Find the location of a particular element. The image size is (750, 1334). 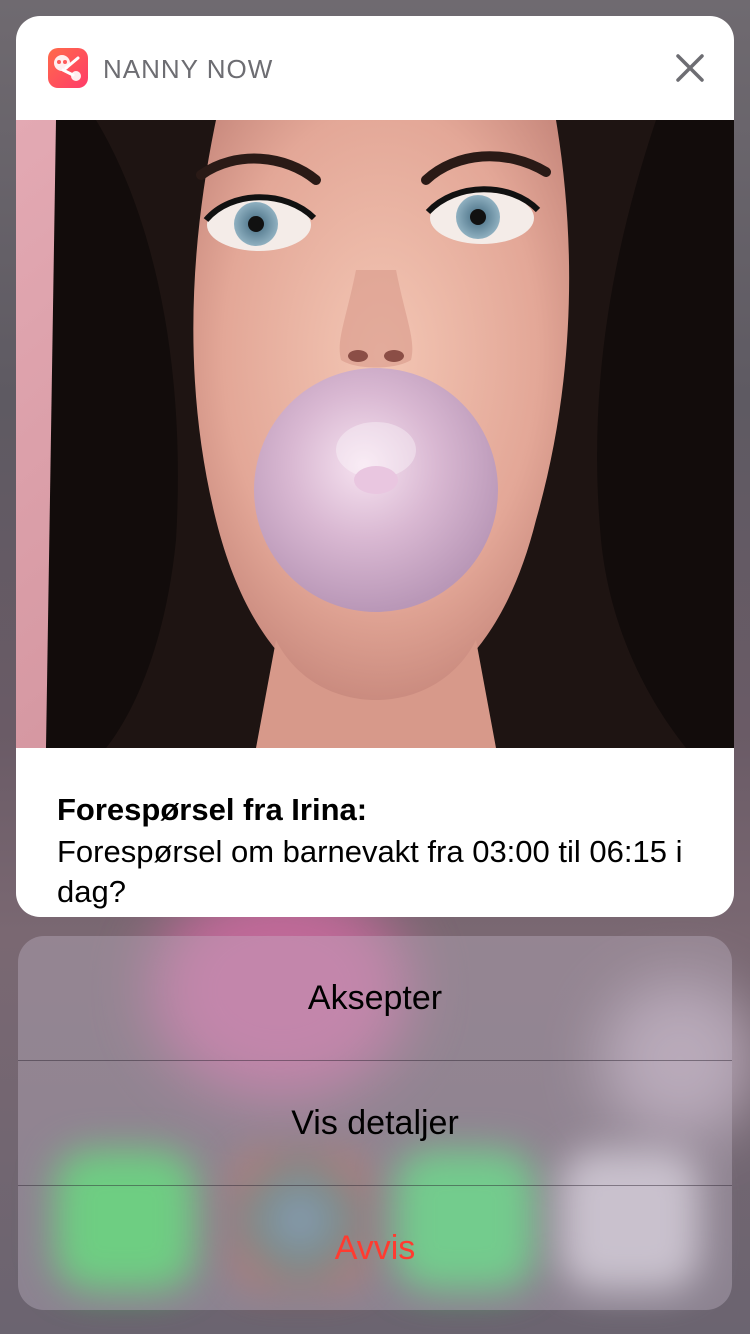

nanny-now-app-icon is located at coordinates (68, 68).